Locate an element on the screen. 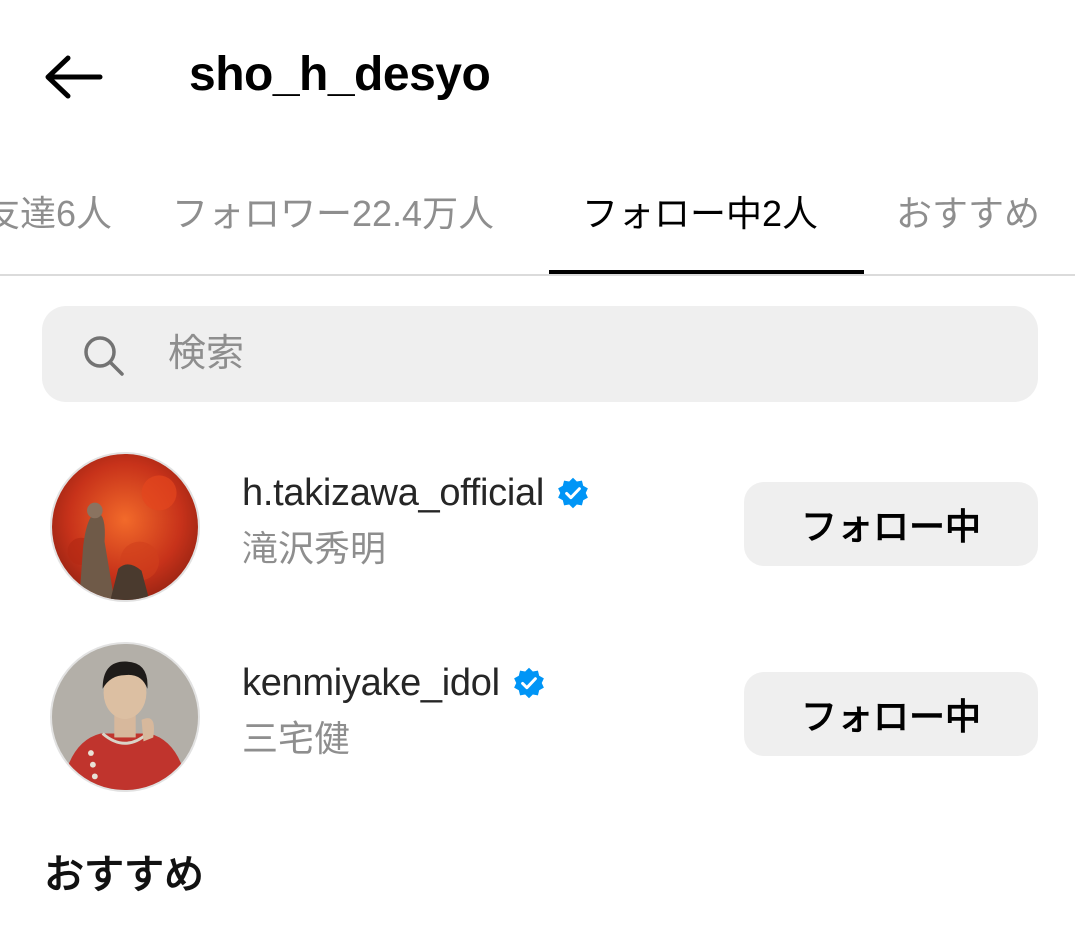  username: h.takizawa_official is located at coordinates (393, 493).